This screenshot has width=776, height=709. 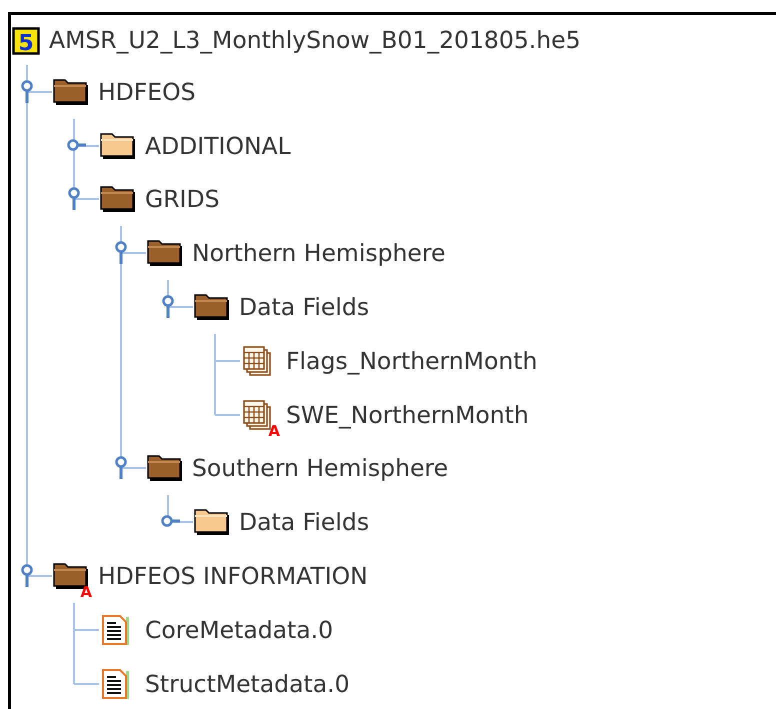 I want to click on tree-node-label: CoreMetadata.0, so click(x=239, y=630).